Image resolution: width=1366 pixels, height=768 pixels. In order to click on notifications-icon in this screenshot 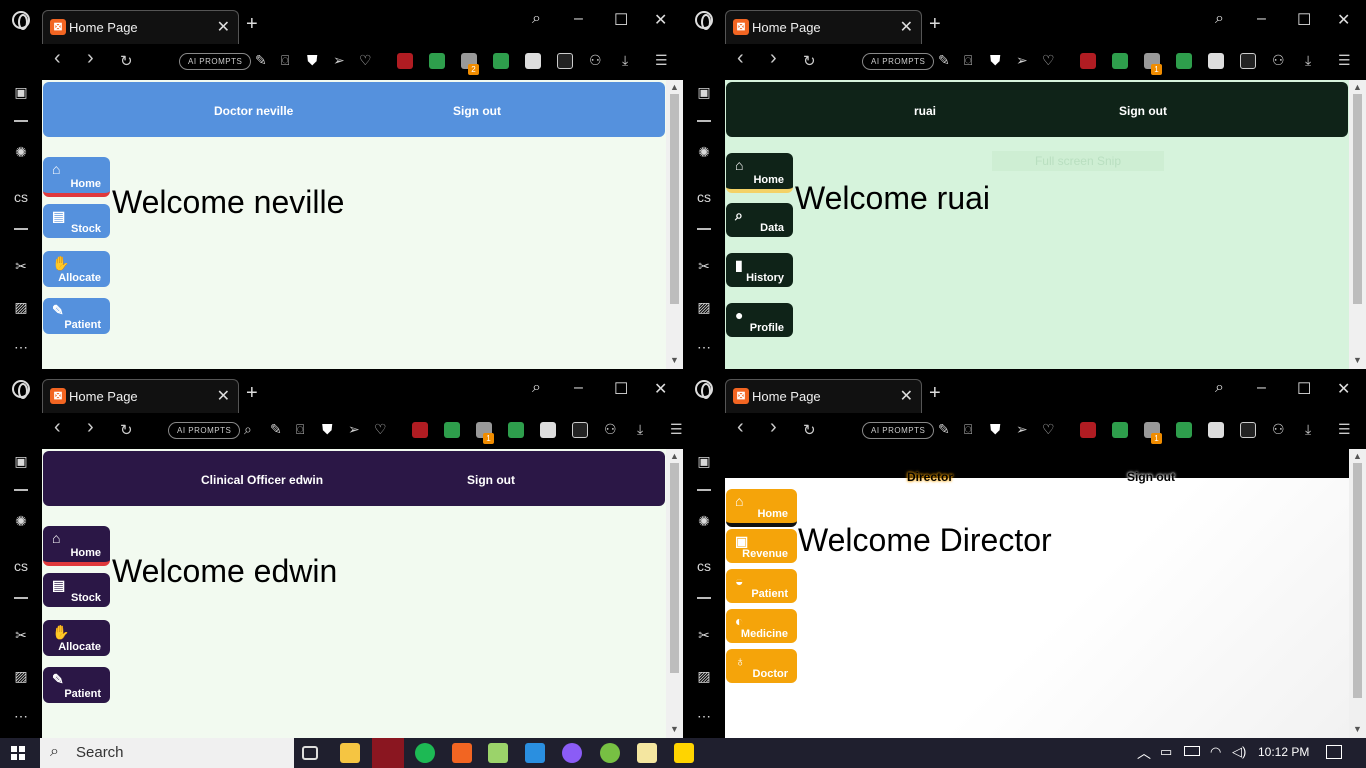, I will do `click(1334, 752)`.